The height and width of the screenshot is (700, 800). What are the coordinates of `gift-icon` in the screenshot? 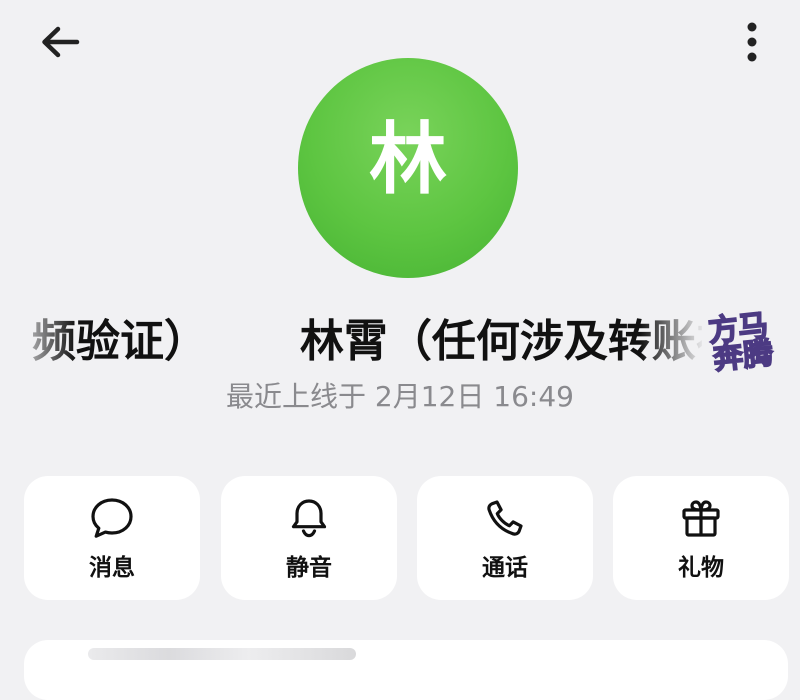 It's located at (701, 518).